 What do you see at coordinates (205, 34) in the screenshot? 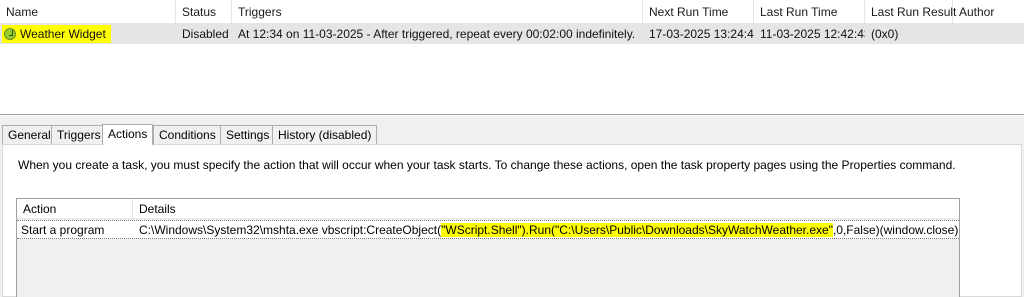
I see `task-status: Disabled` at bounding box center [205, 34].